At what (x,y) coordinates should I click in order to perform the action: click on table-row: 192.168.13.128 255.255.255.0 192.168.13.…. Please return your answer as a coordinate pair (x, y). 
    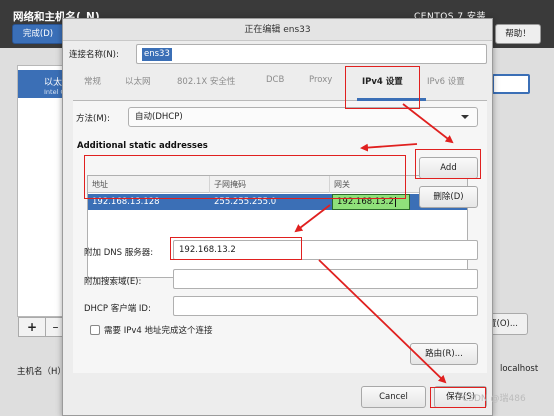
    Looking at the image, I should click on (277, 202).